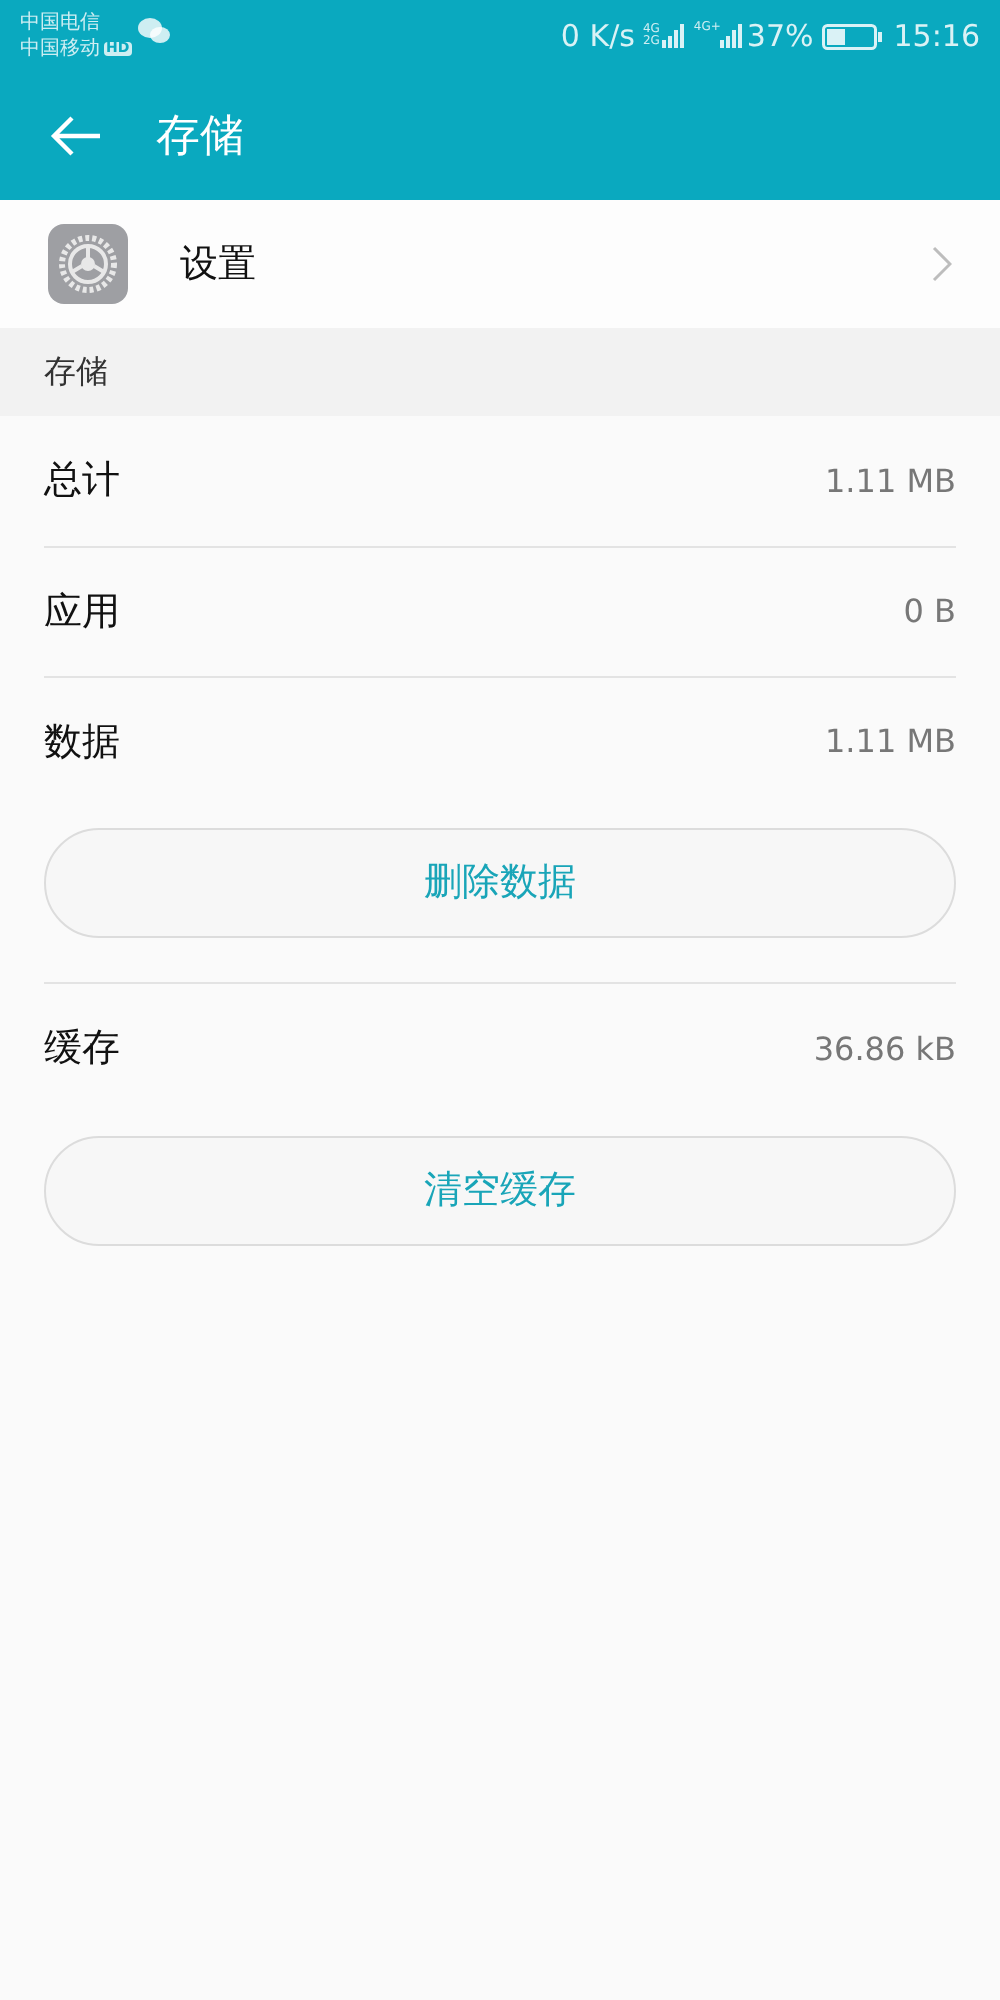  Describe the element at coordinates (851, 36) in the screenshot. I see `battery-icon` at that location.